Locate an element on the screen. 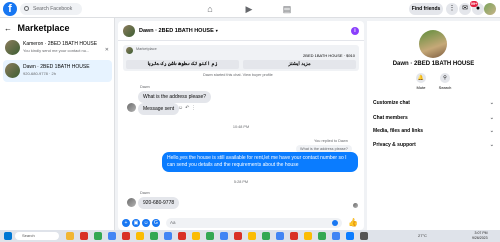 This screenshot has height=242, width=500. conversation-preview: 920-680-9778 · 2h is located at coordinates (39, 73).